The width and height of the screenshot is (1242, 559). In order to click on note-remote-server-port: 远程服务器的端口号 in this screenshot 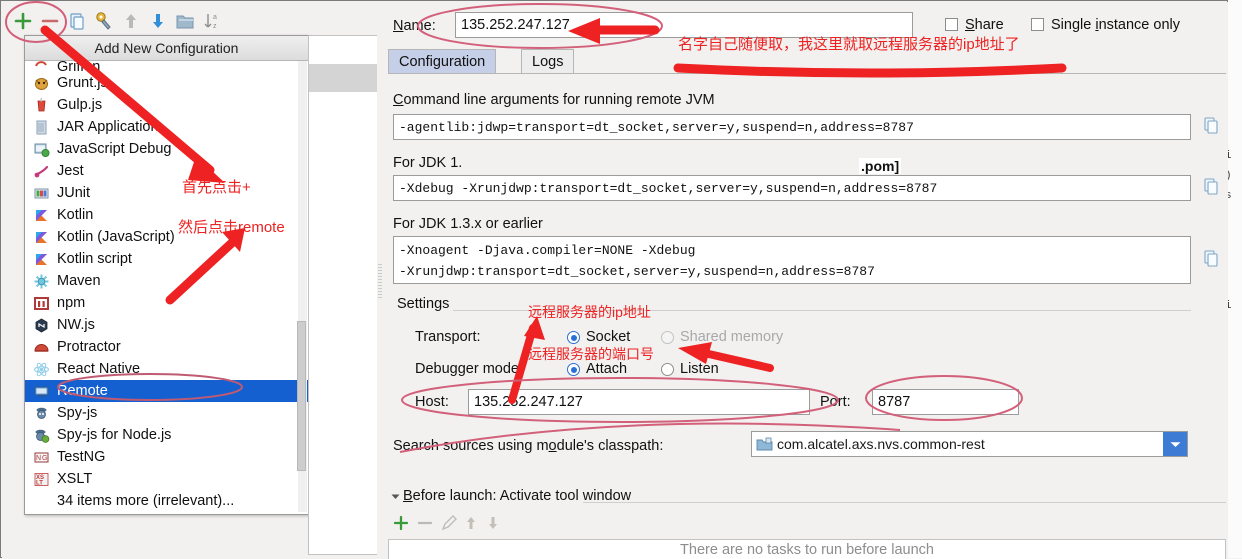, I will do `click(591, 354)`.